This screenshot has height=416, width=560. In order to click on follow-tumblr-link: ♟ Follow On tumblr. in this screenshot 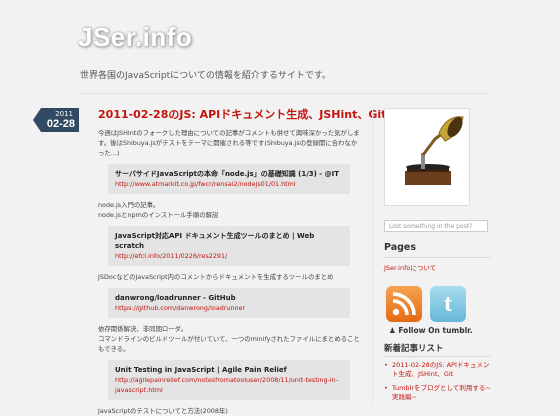, I will do `click(431, 330)`.